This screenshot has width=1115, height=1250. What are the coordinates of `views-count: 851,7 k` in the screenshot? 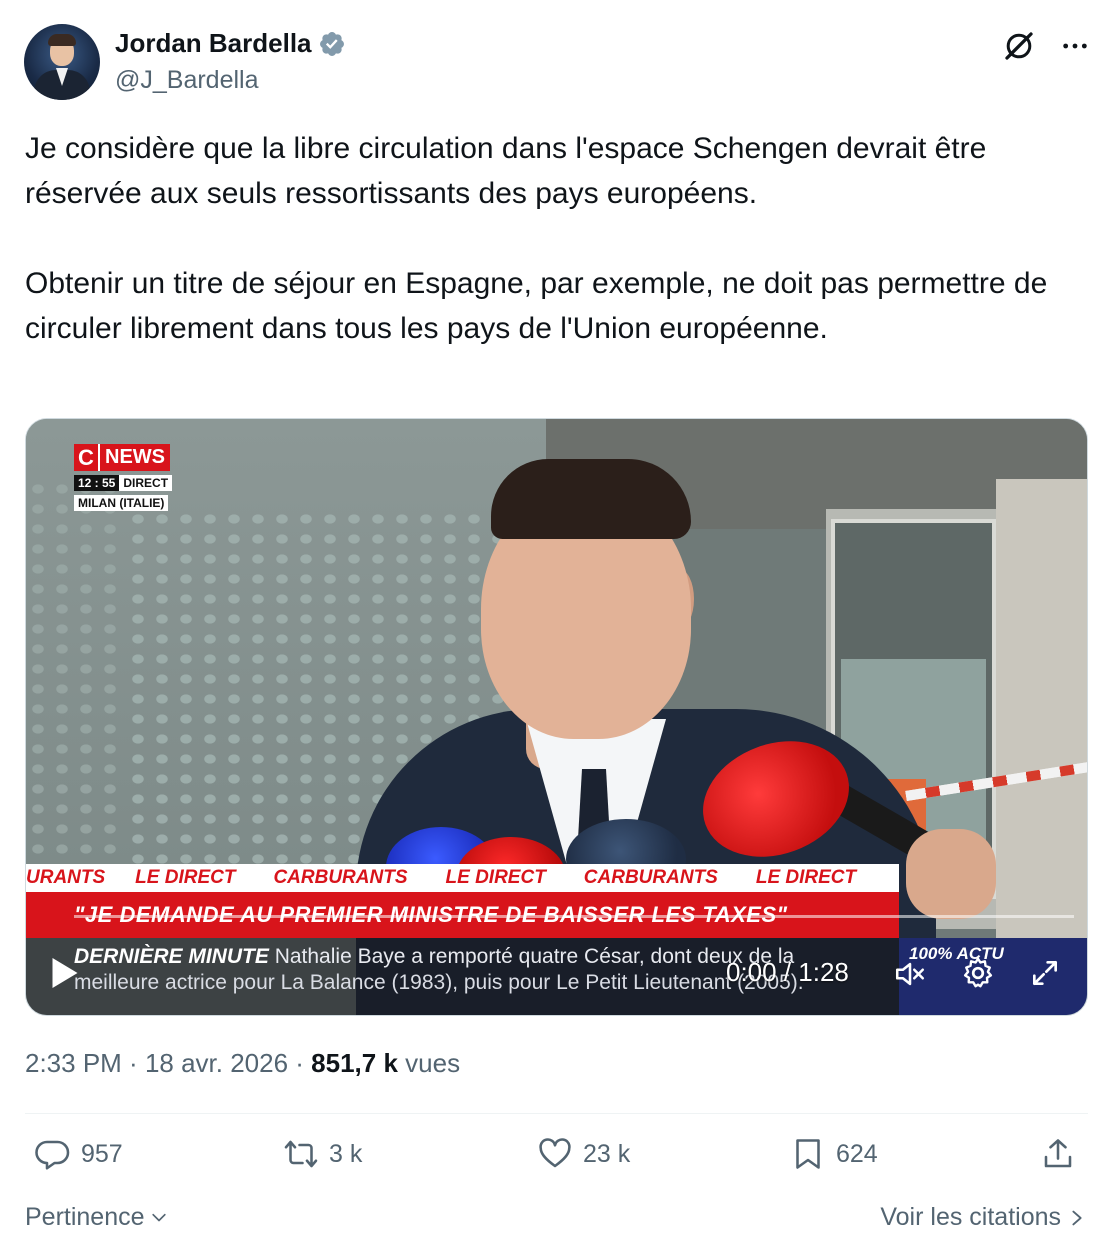 It's located at (354, 1063).